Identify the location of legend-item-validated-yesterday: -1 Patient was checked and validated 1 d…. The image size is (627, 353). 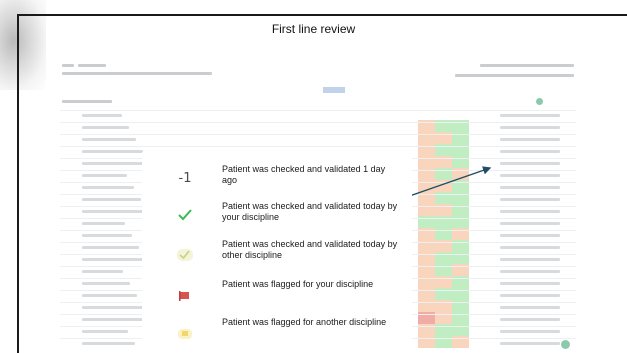
(277, 178).